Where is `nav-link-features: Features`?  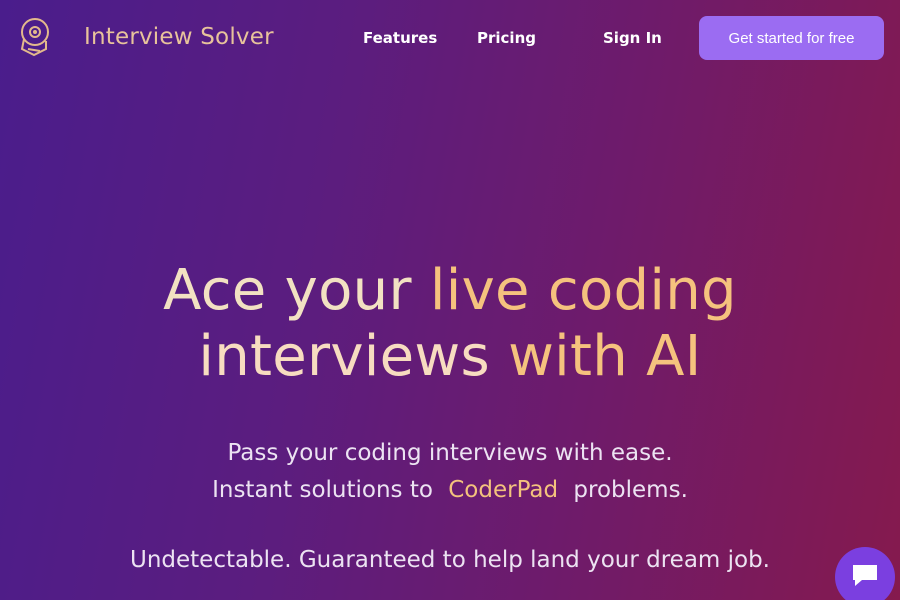 nav-link-features: Features is located at coordinates (400, 38).